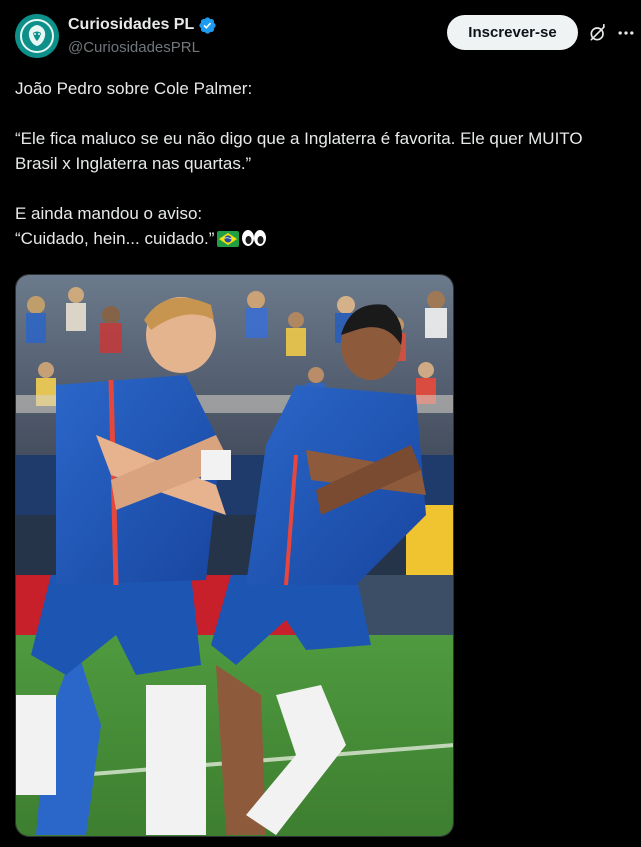 This screenshot has width=641, height=847. I want to click on author-avatar, so click(37, 36).